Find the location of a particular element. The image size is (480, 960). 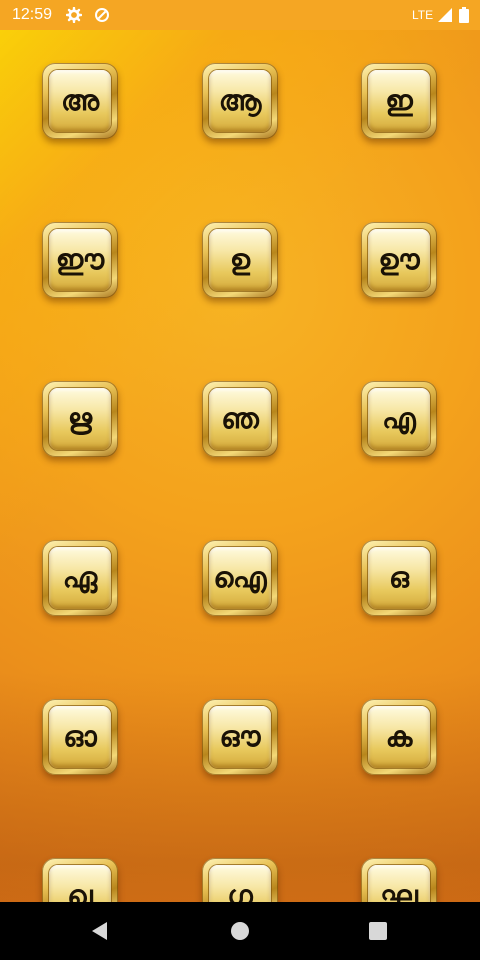

gear-icon is located at coordinates (74, 15).